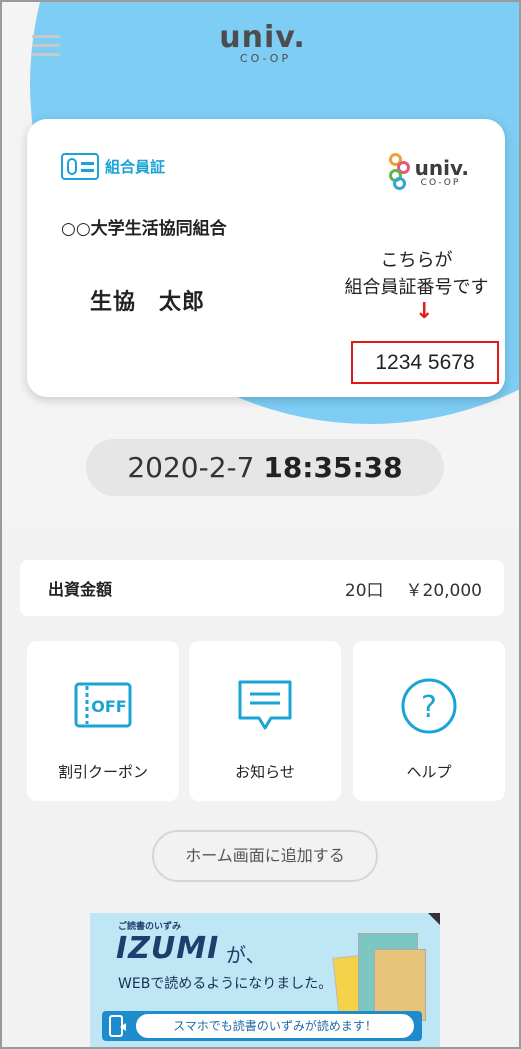  Describe the element at coordinates (102, 772) in the screenshot. I see `tile-coupon-label: 割引クーポン` at that location.